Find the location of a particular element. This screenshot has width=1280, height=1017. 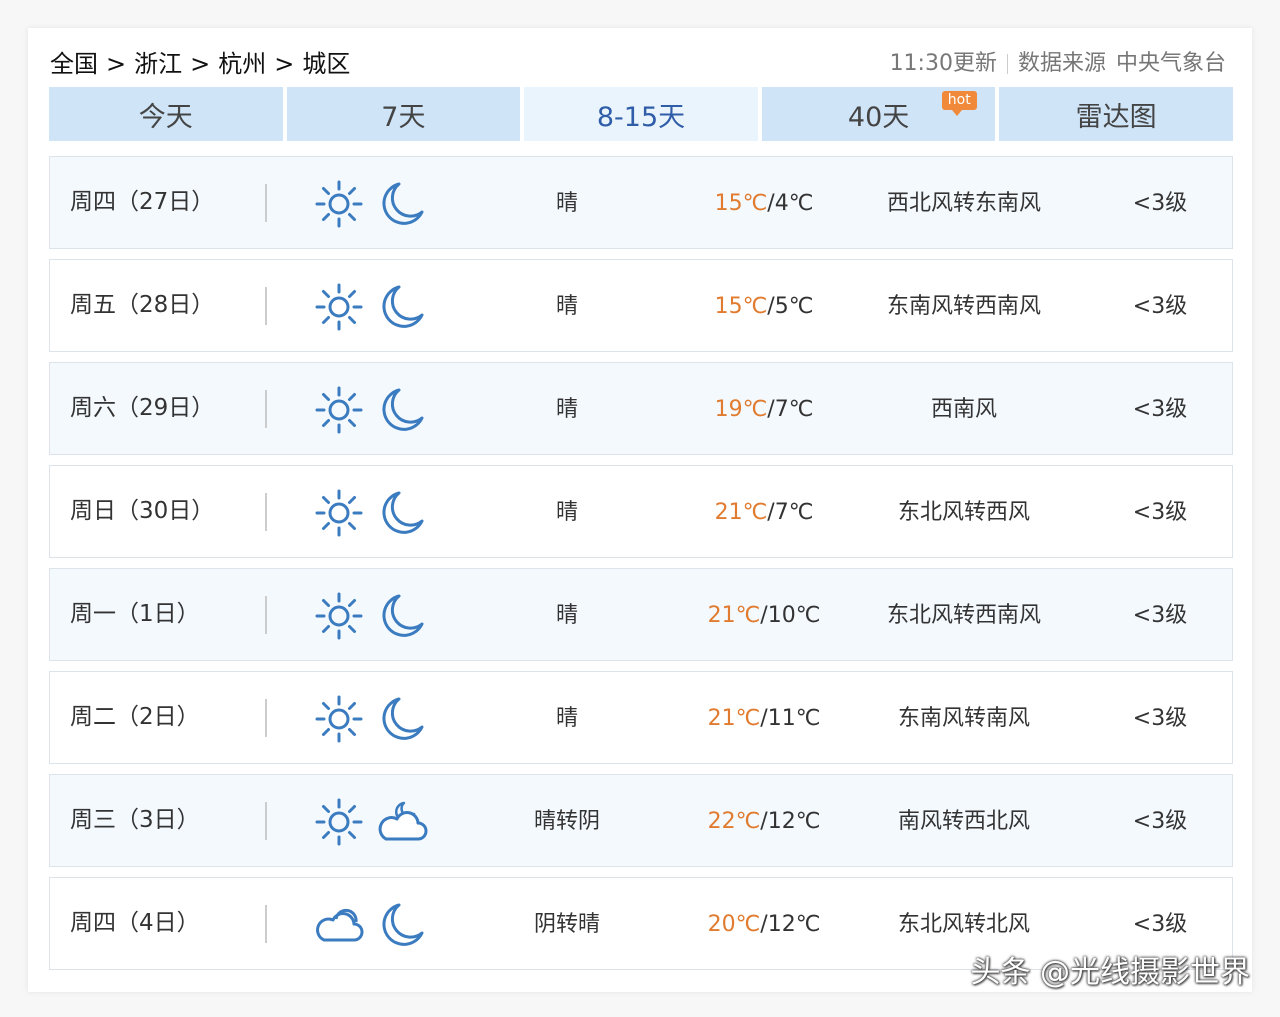

tab-today: 今天 is located at coordinates (166, 114).